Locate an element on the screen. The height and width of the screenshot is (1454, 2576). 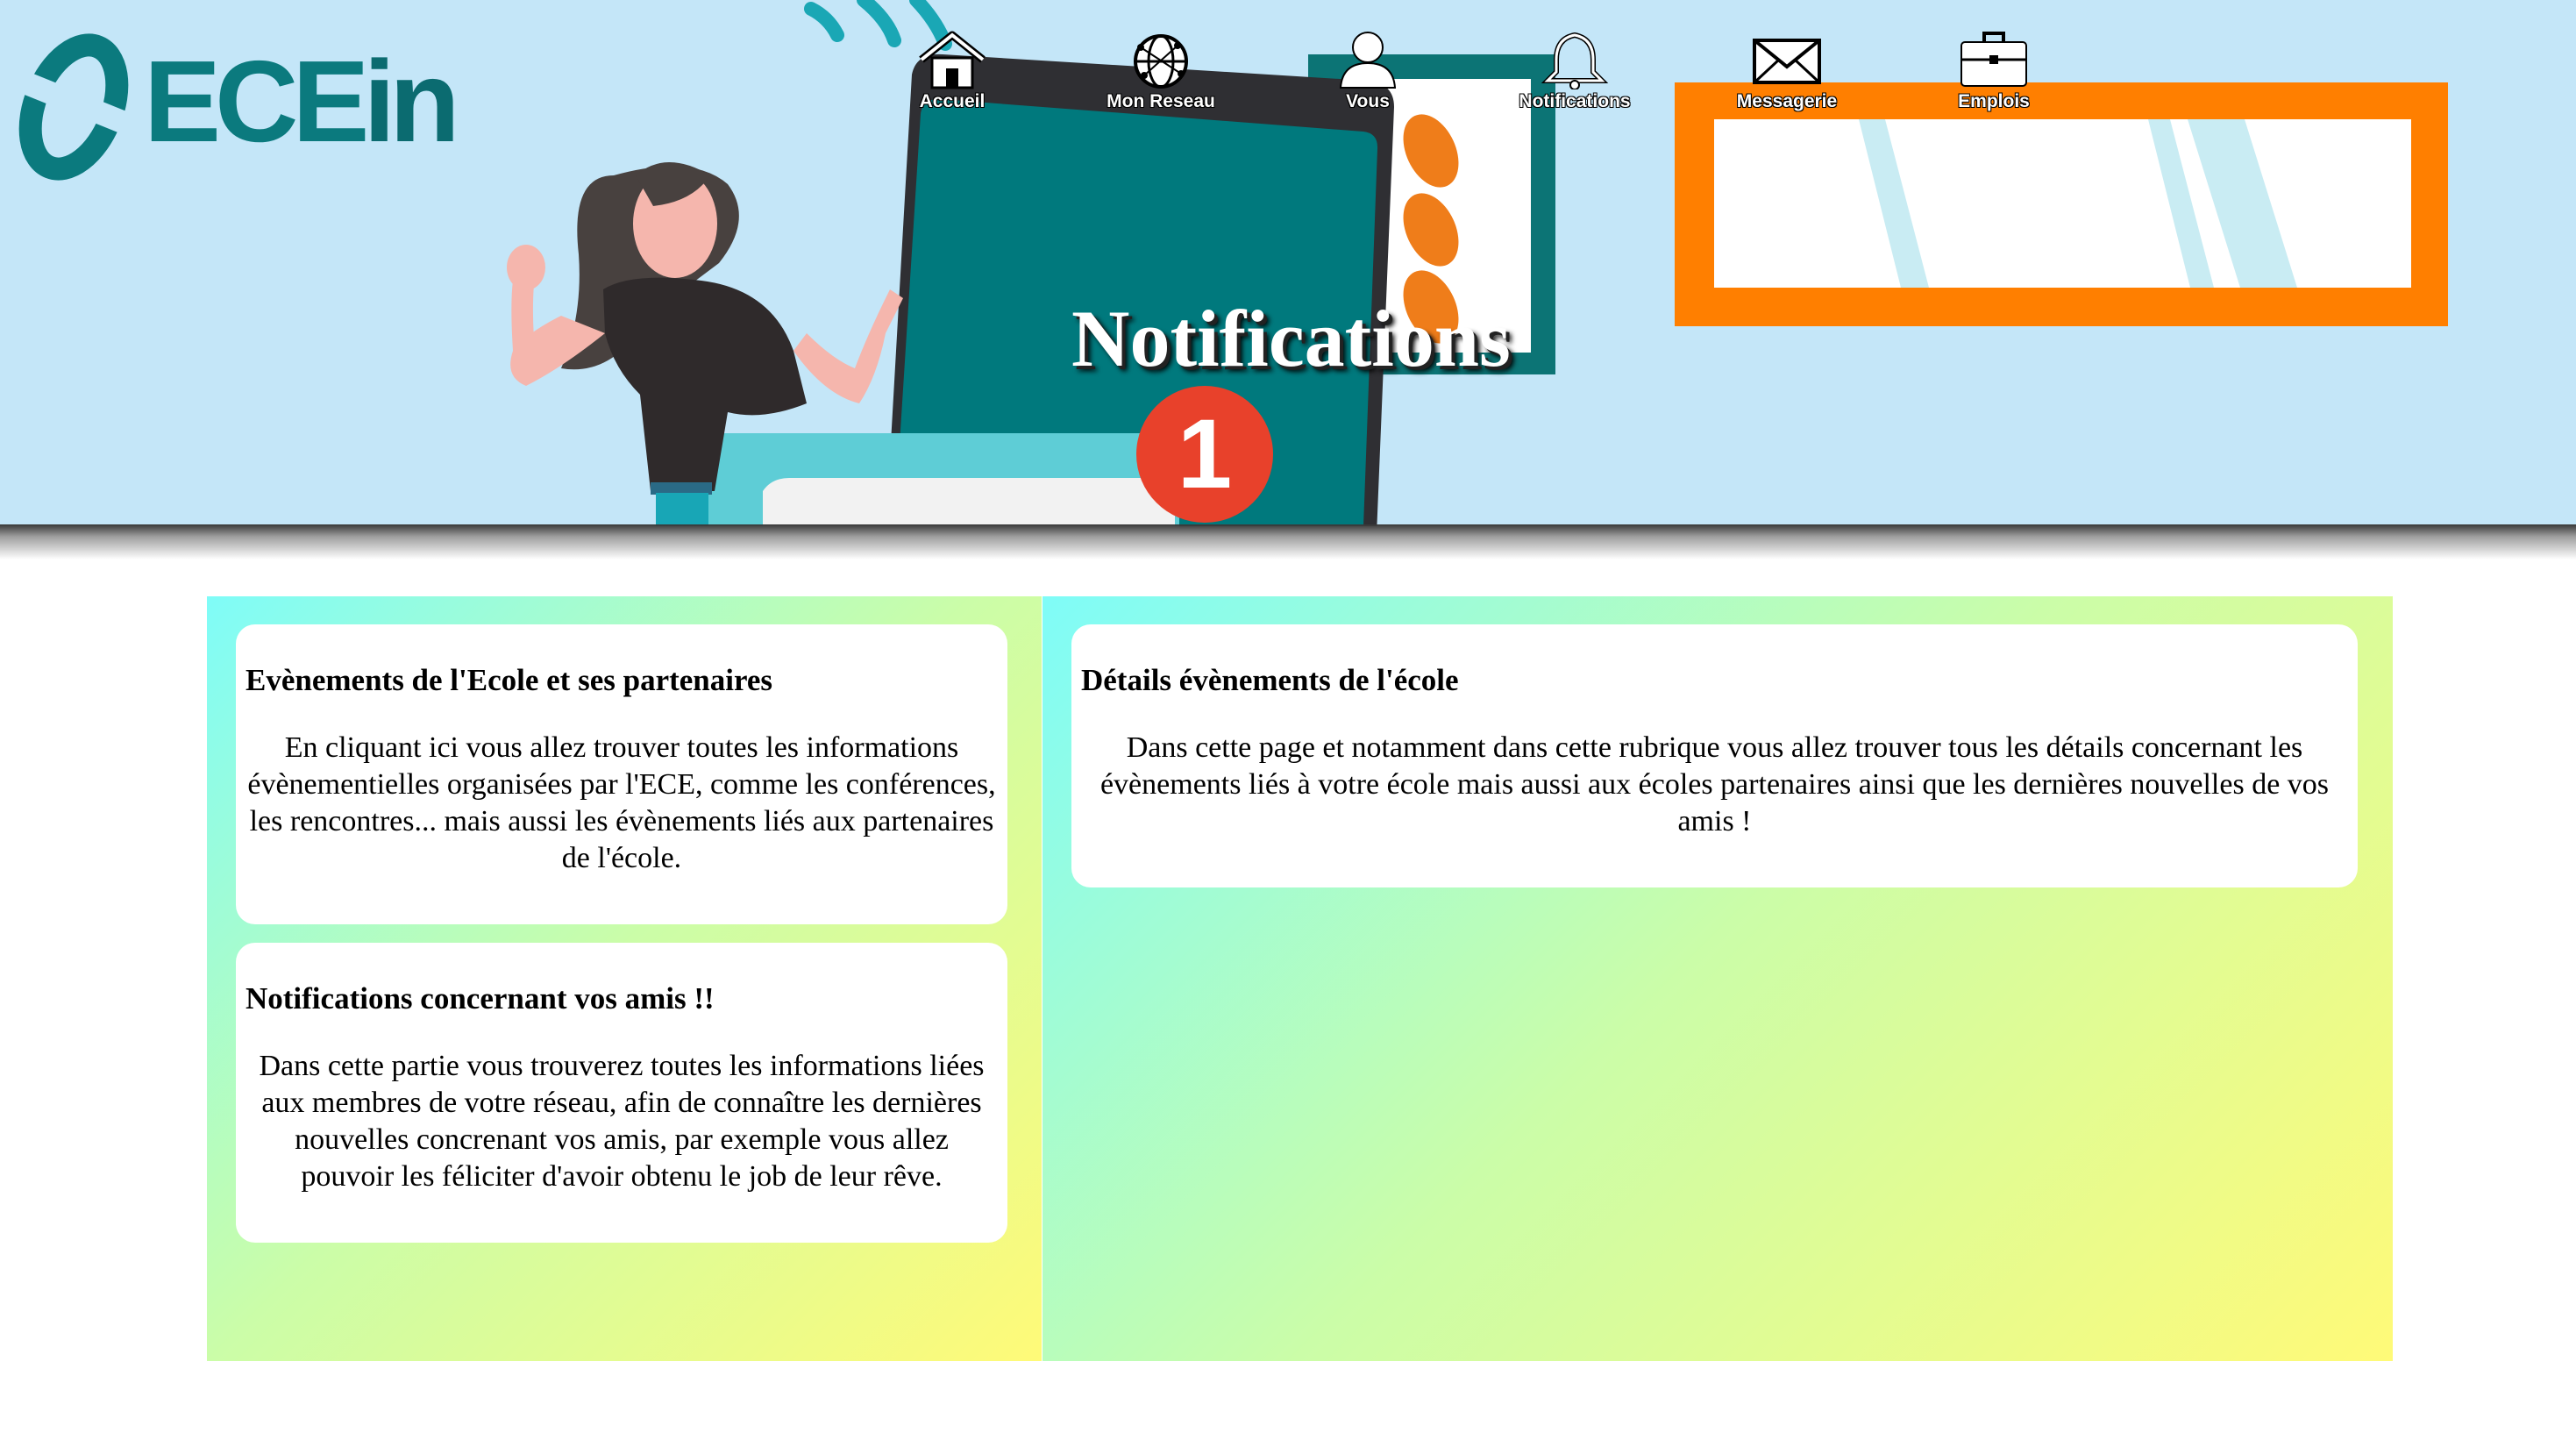
notification-badge-count: 1 is located at coordinates (1205, 454).